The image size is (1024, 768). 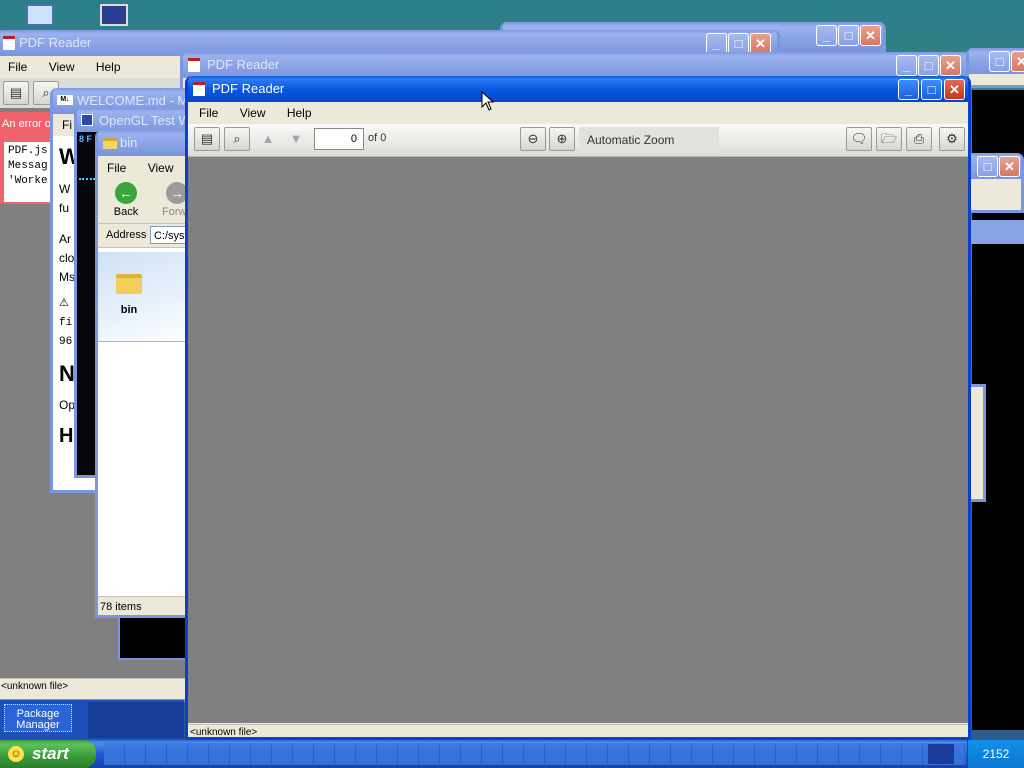 I want to click on zoom-out-icon: ⊖, so click(x=533, y=139).